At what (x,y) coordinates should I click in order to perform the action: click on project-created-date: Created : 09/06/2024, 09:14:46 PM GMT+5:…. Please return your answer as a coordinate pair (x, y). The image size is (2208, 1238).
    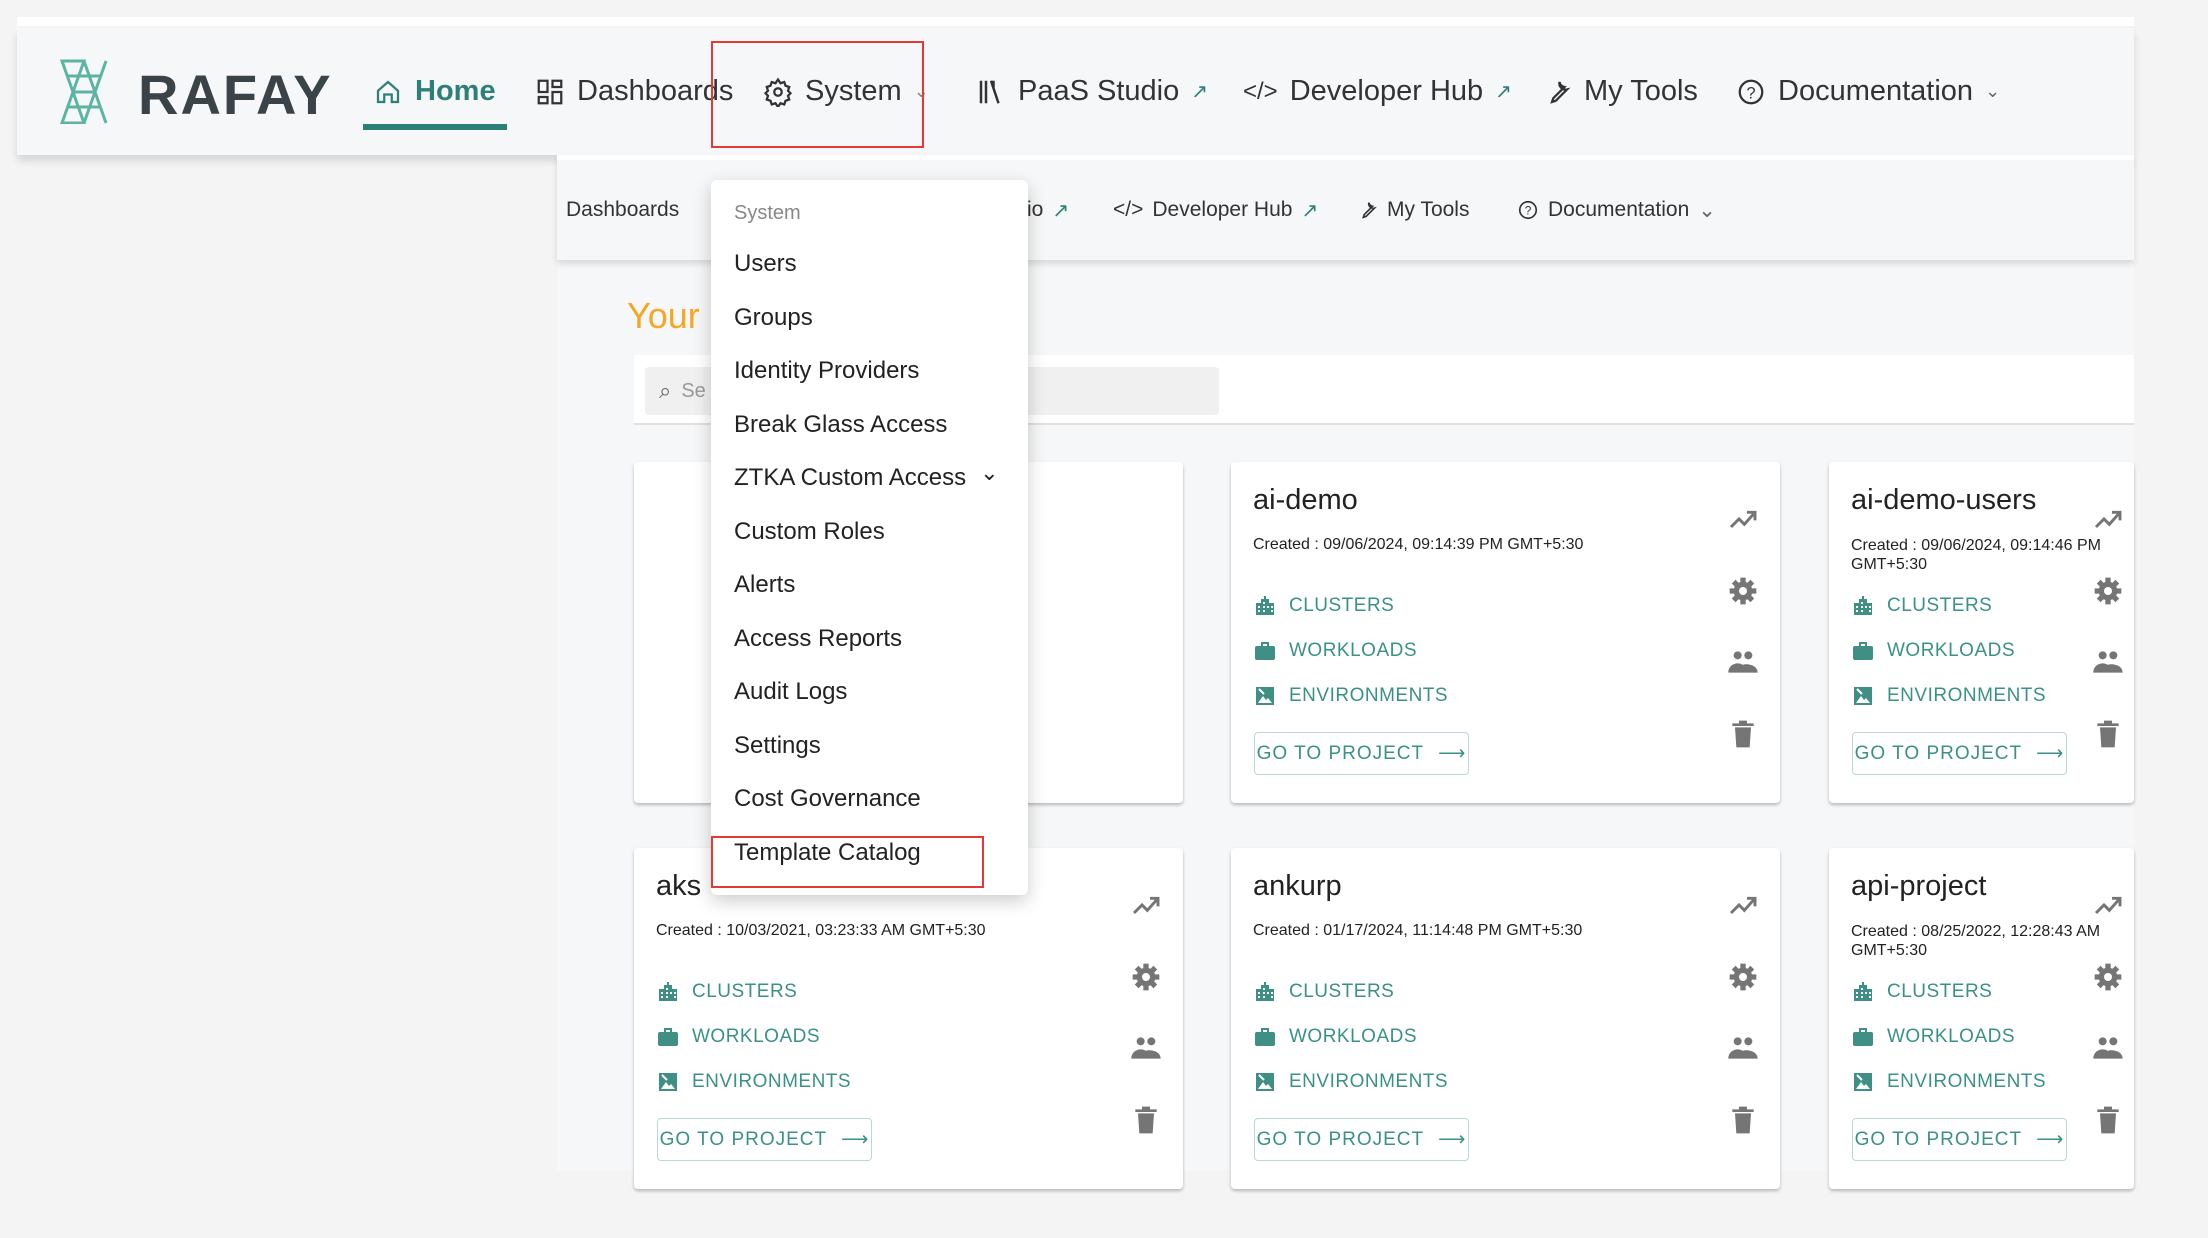
    Looking at the image, I should click on (1976, 555).